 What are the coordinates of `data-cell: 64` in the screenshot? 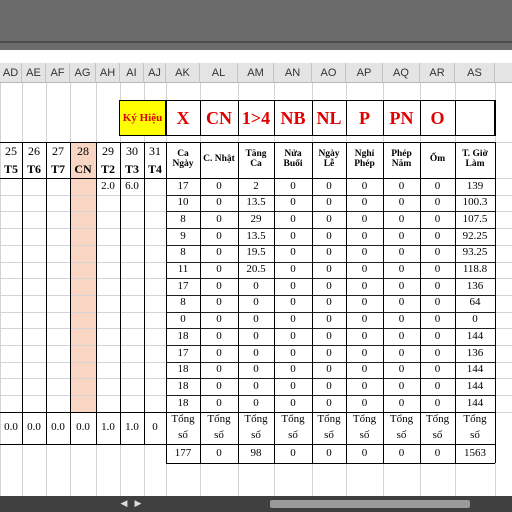 It's located at (475, 303).